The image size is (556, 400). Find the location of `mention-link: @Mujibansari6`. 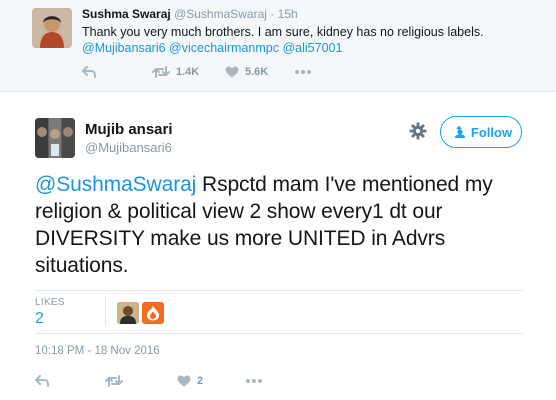

mention-link: @Mujibansari6 is located at coordinates (124, 48).